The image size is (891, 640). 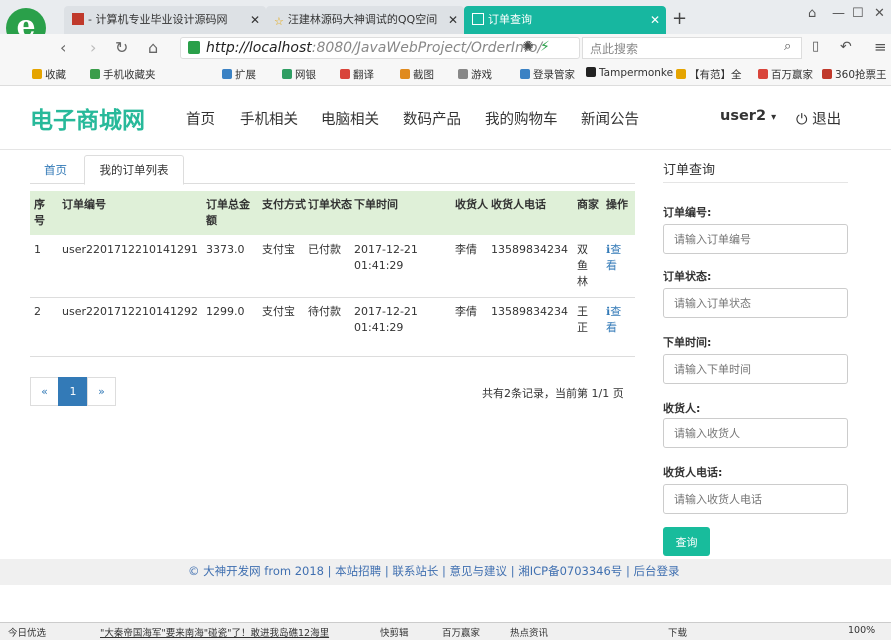 I want to click on bookmark-label: 翻译, so click(x=363, y=75).